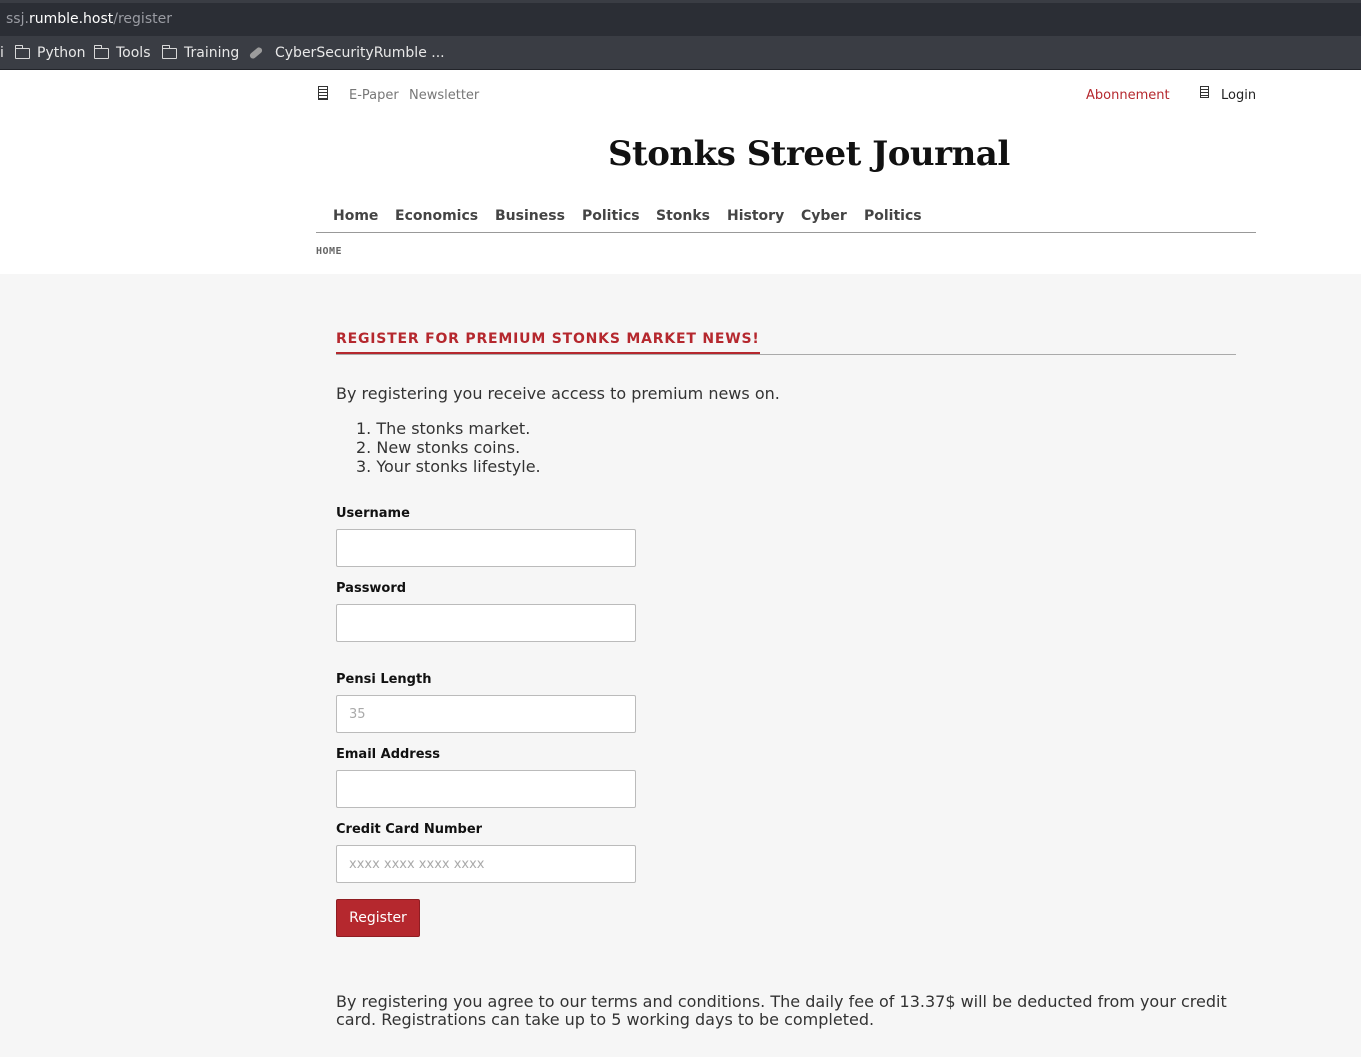  Describe the element at coordinates (436, 216) in the screenshot. I see `nav-economics: Economics` at that location.